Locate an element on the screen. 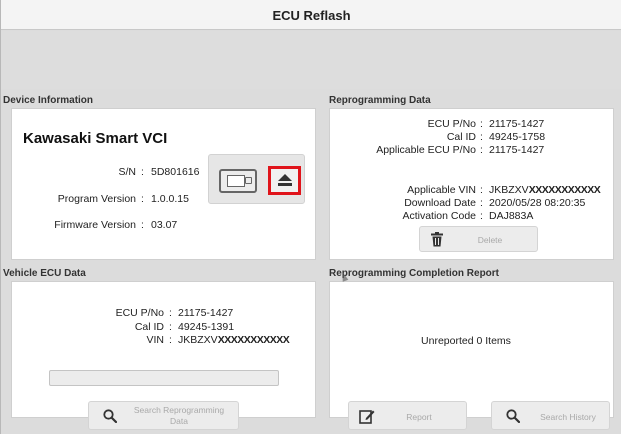  cal-id-value: 49245-1758 is located at coordinates (517, 137).